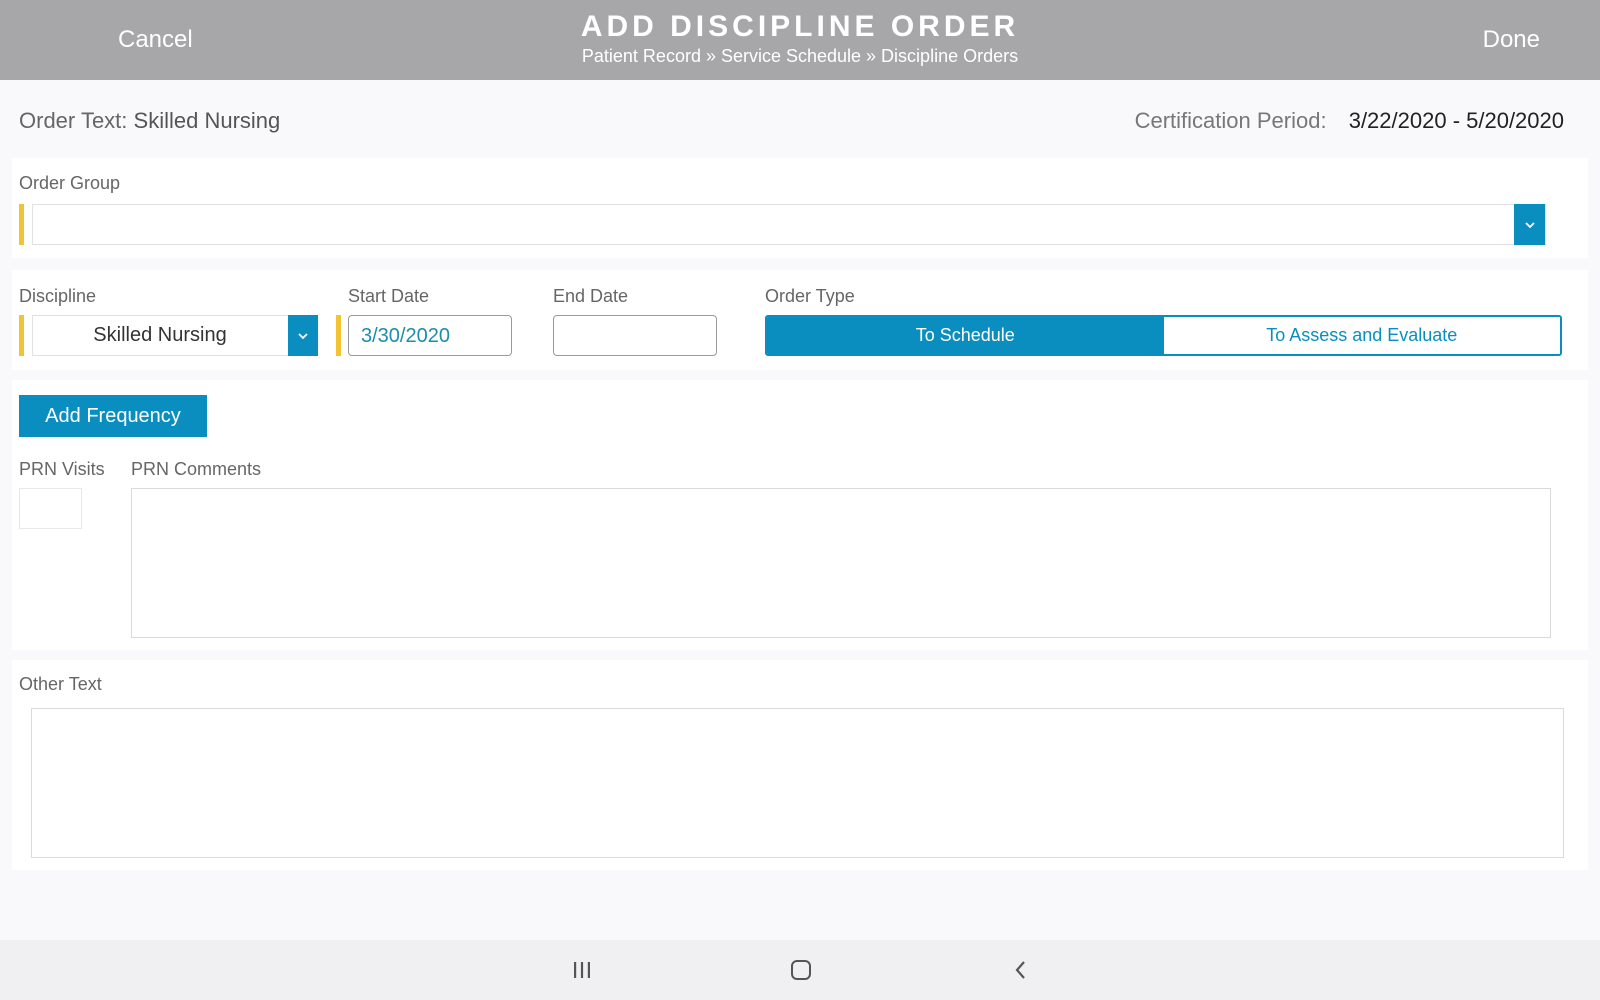 The image size is (1600, 1000). What do you see at coordinates (800, 26) in the screenshot?
I see `page-title: ADD DISCIPLINE ORDER` at bounding box center [800, 26].